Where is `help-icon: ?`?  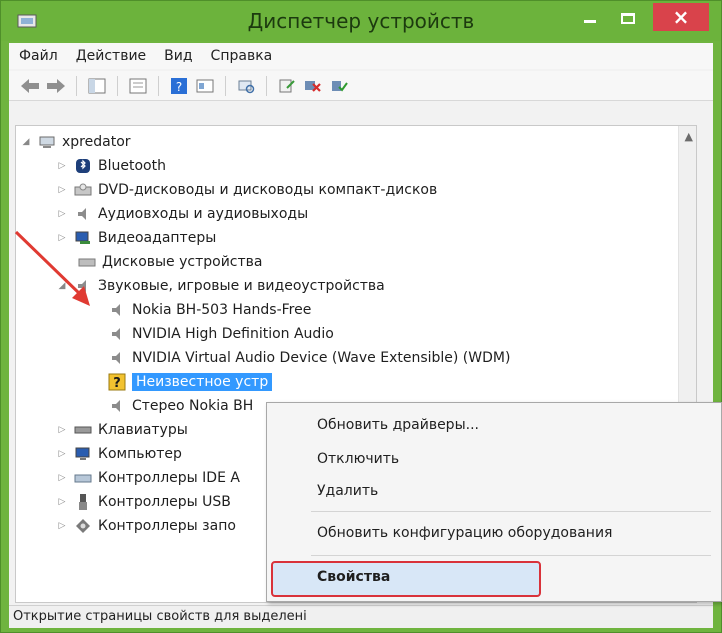 help-icon: ? is located at coordinates (179, 85).